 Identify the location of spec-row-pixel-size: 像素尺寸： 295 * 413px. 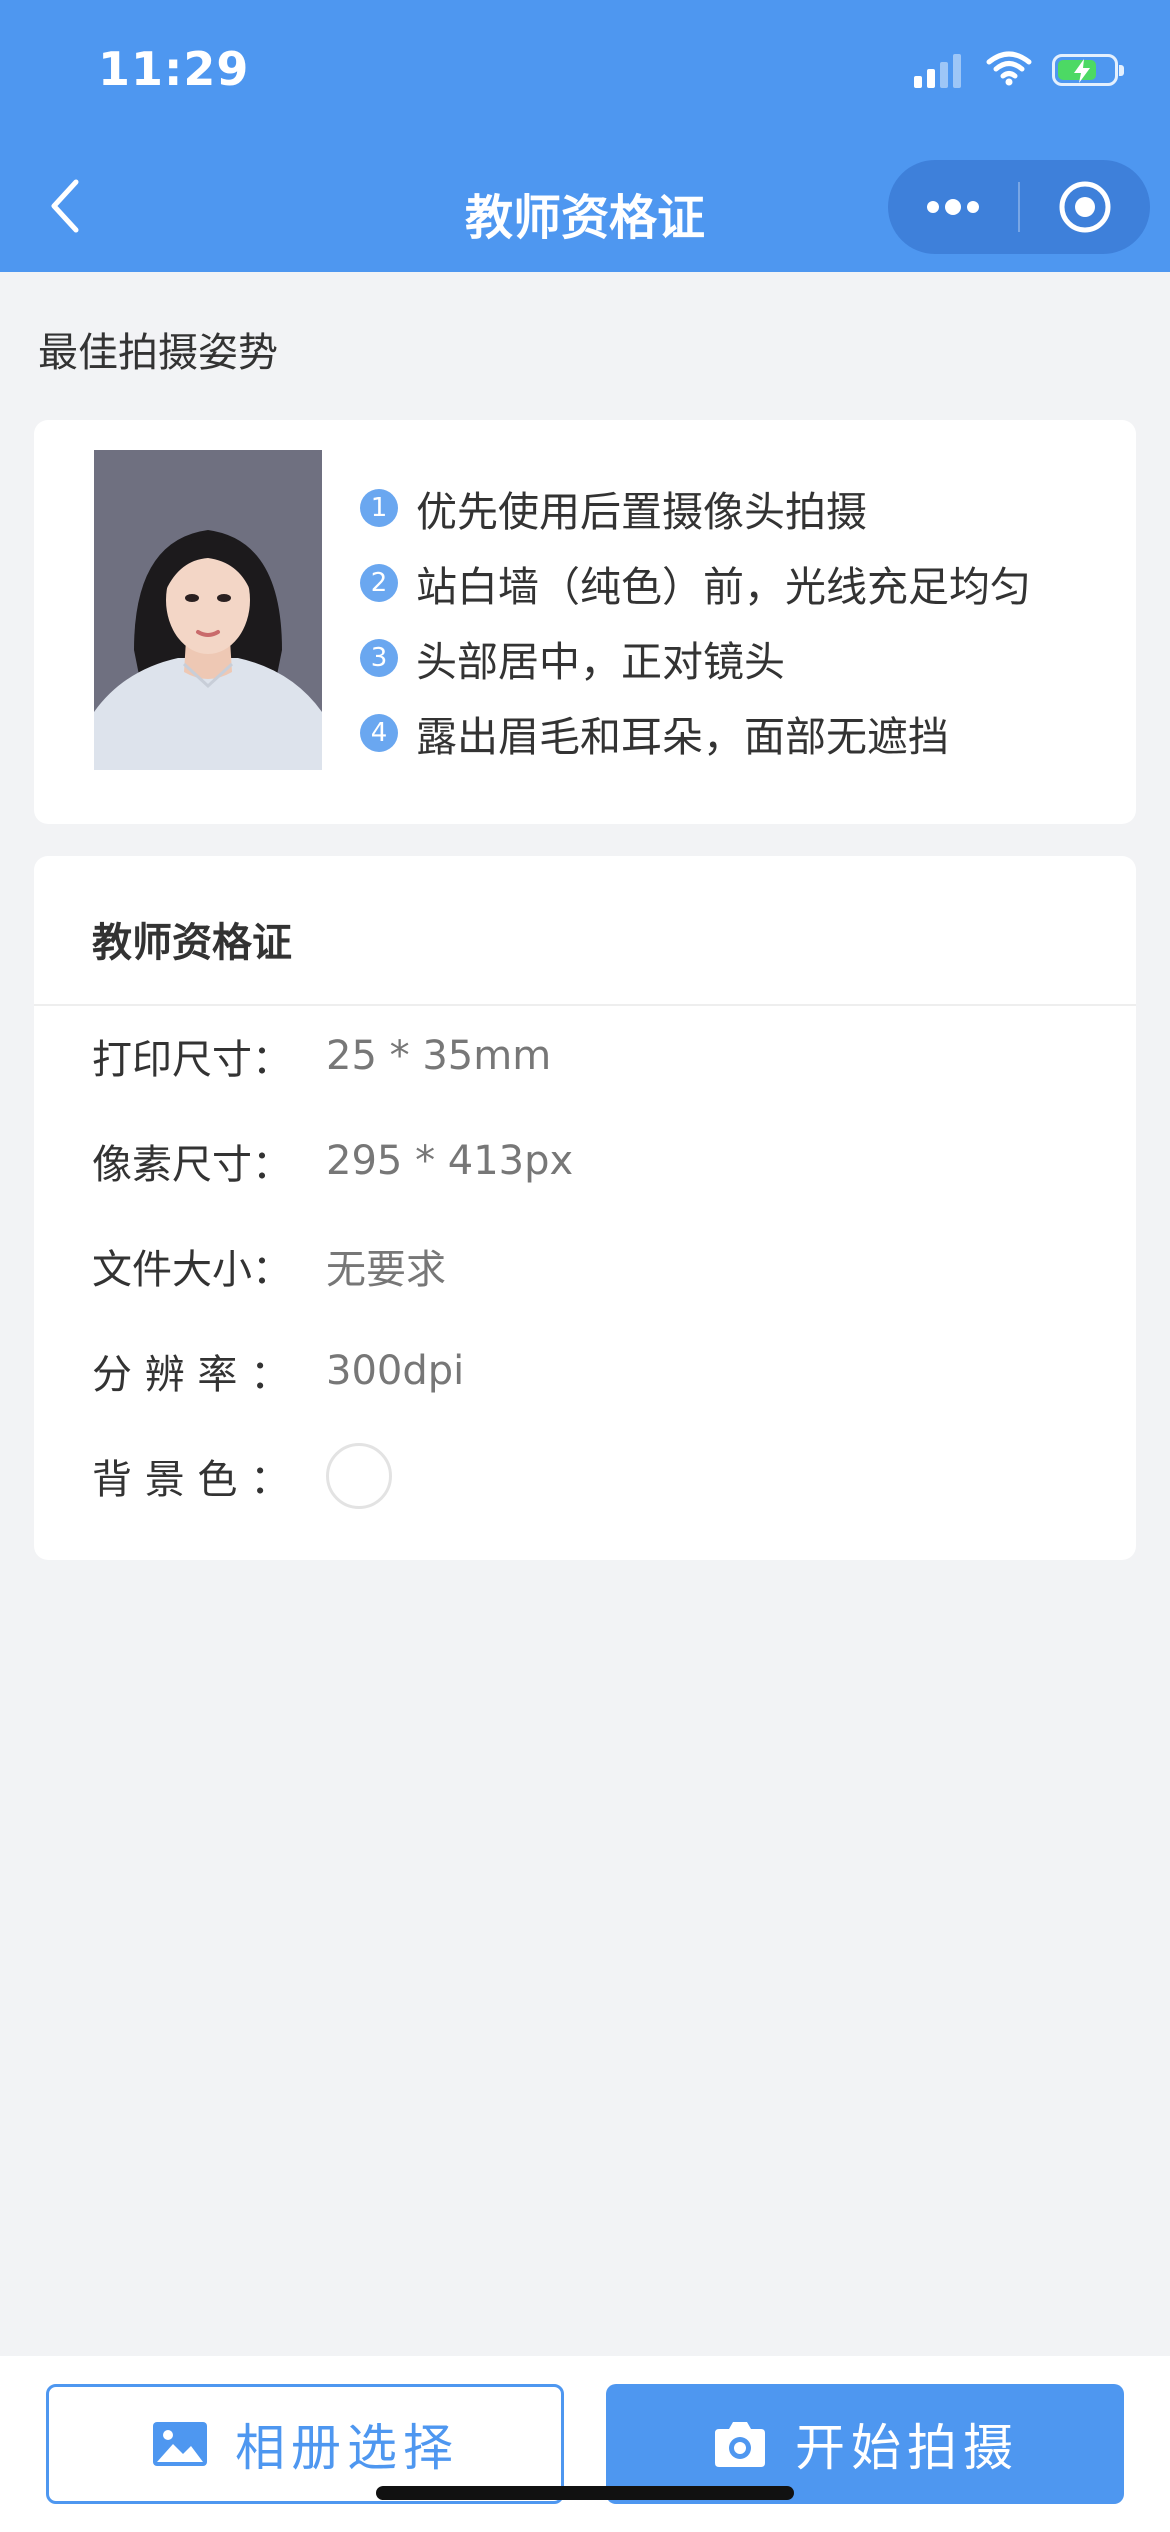
(332, 1161).